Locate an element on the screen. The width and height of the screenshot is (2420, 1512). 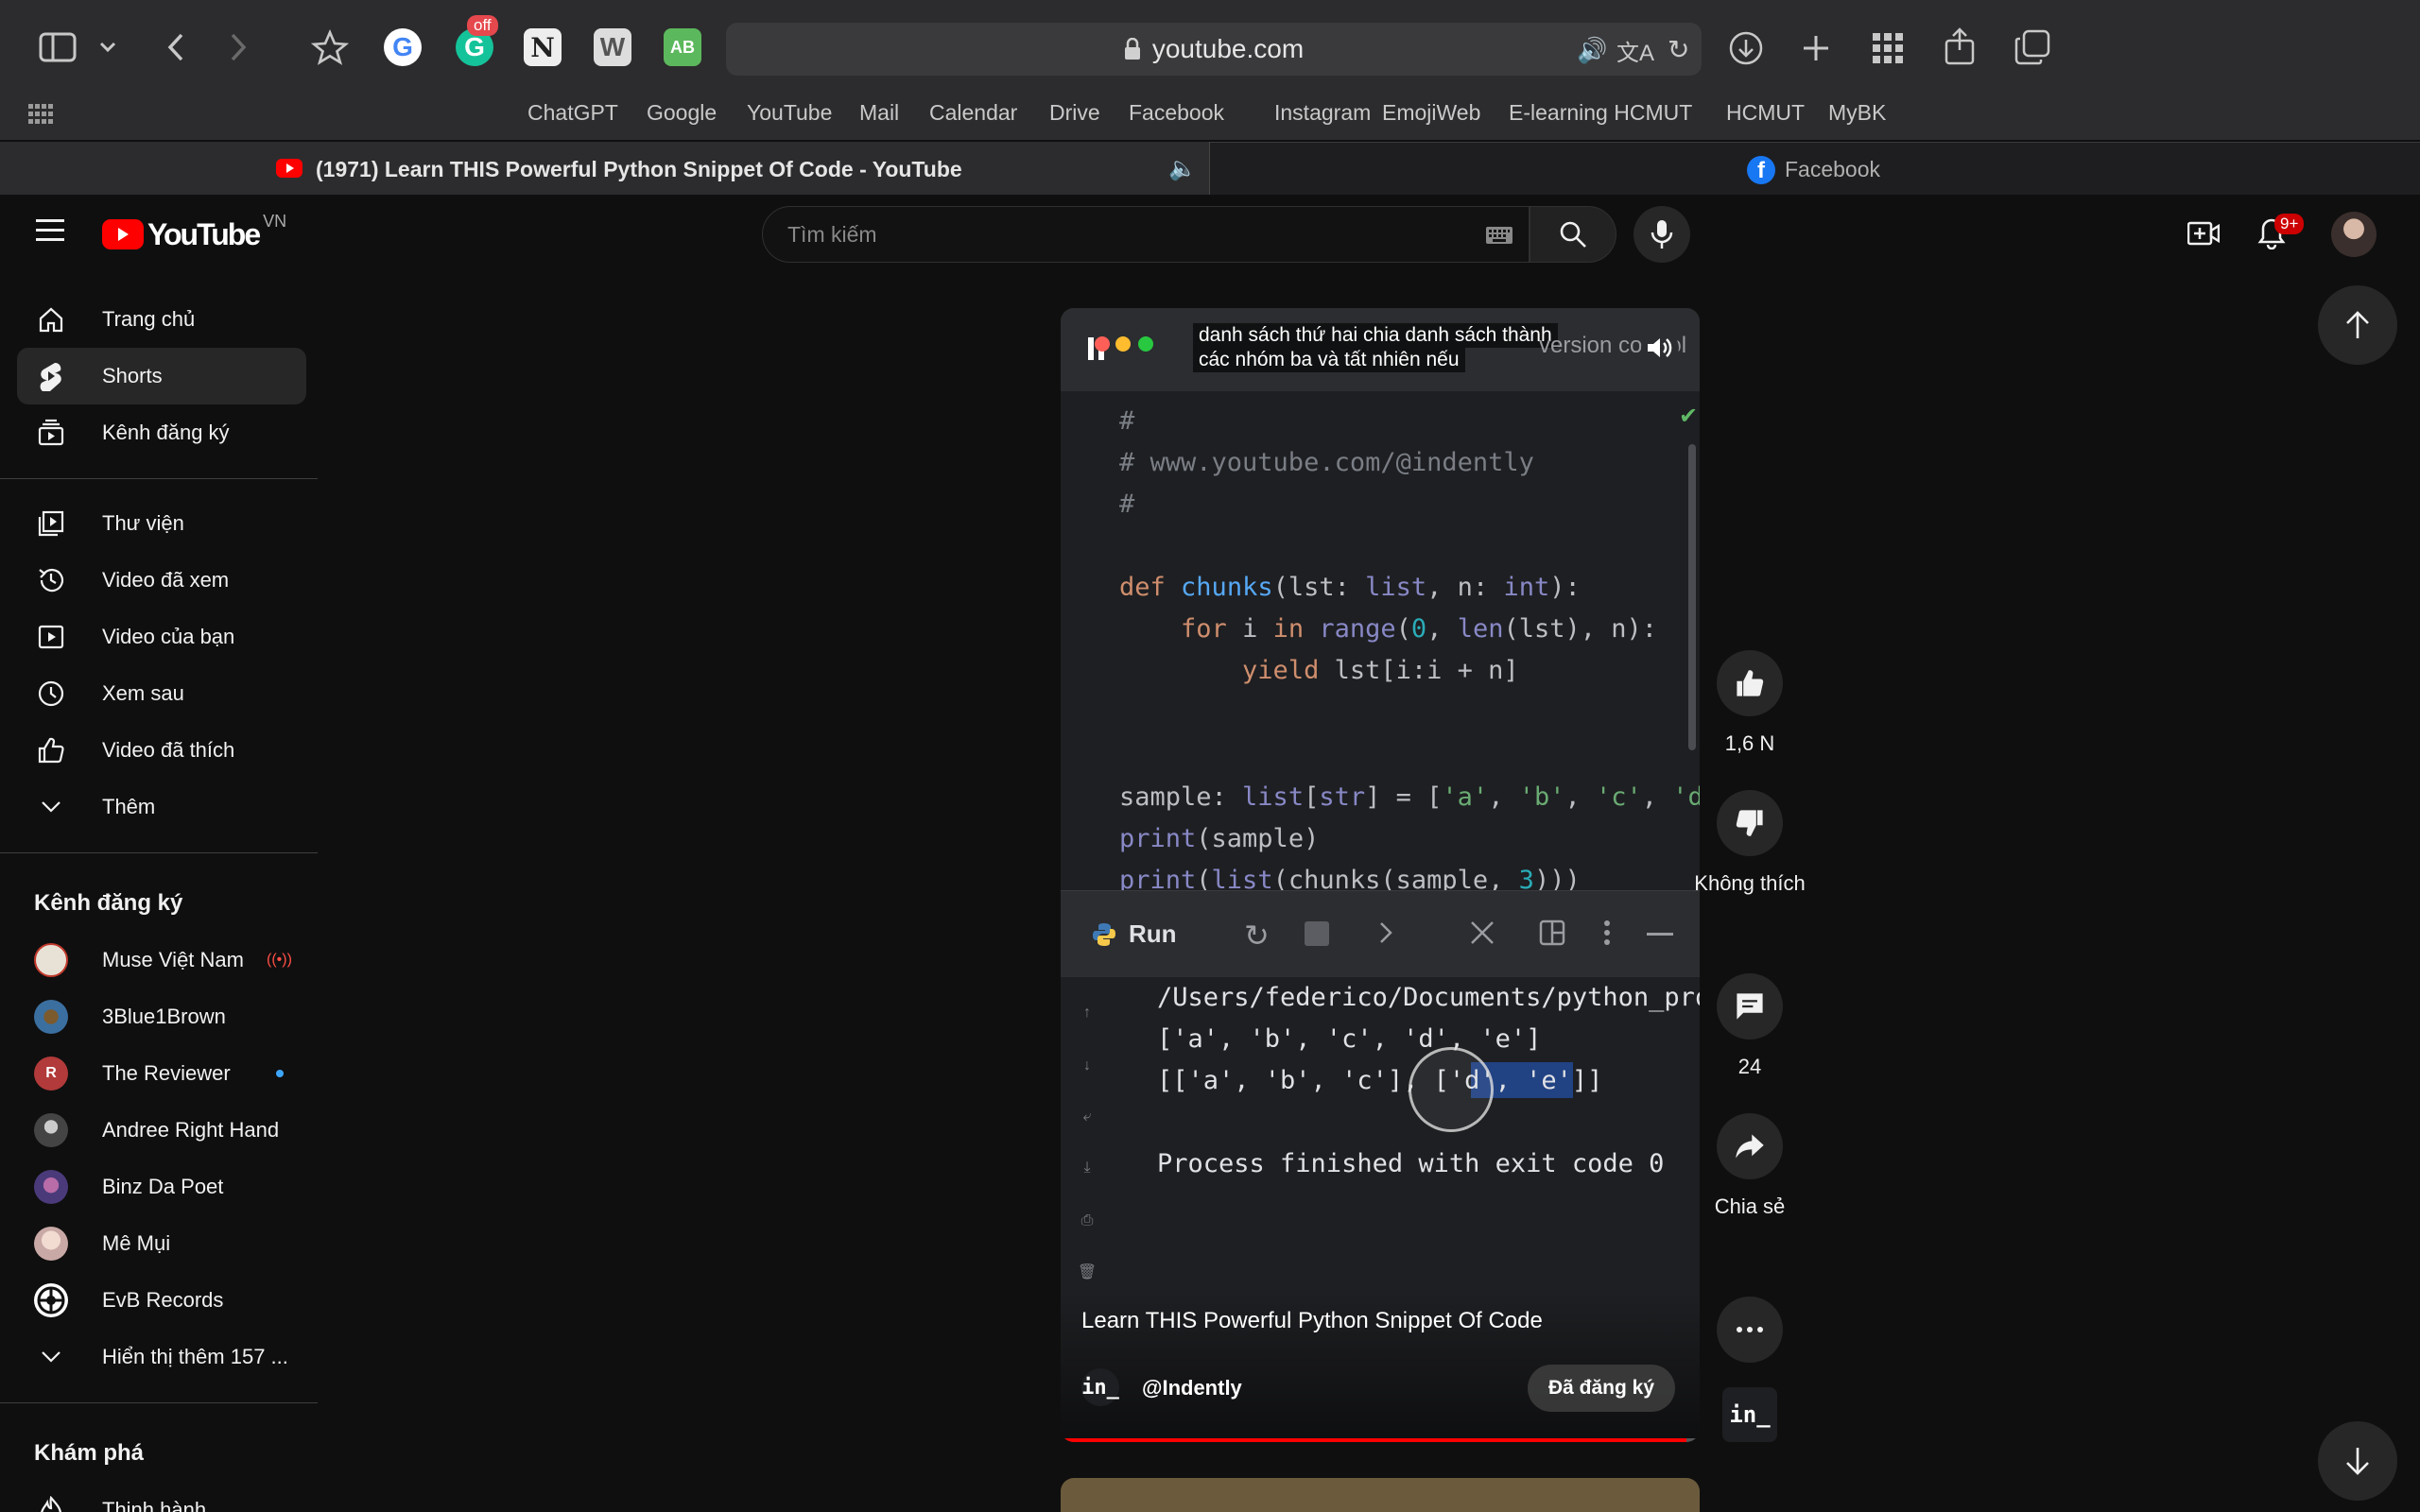
subscription-item: Mê Mụi is located at coordinates (161, 1243).